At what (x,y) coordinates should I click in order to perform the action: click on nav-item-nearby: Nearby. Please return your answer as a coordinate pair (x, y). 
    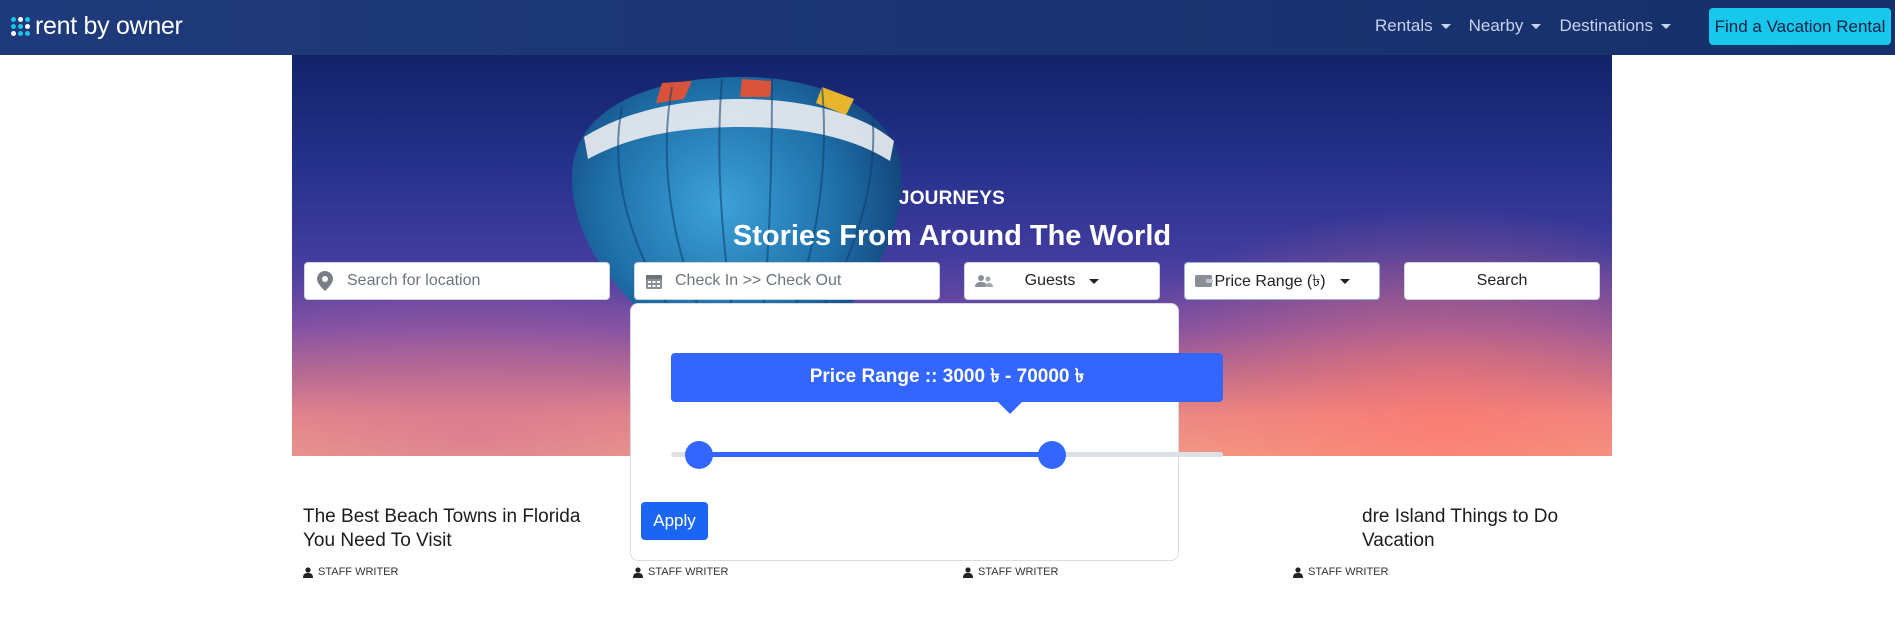
    Looking at the image, I should click on (1505, 26).